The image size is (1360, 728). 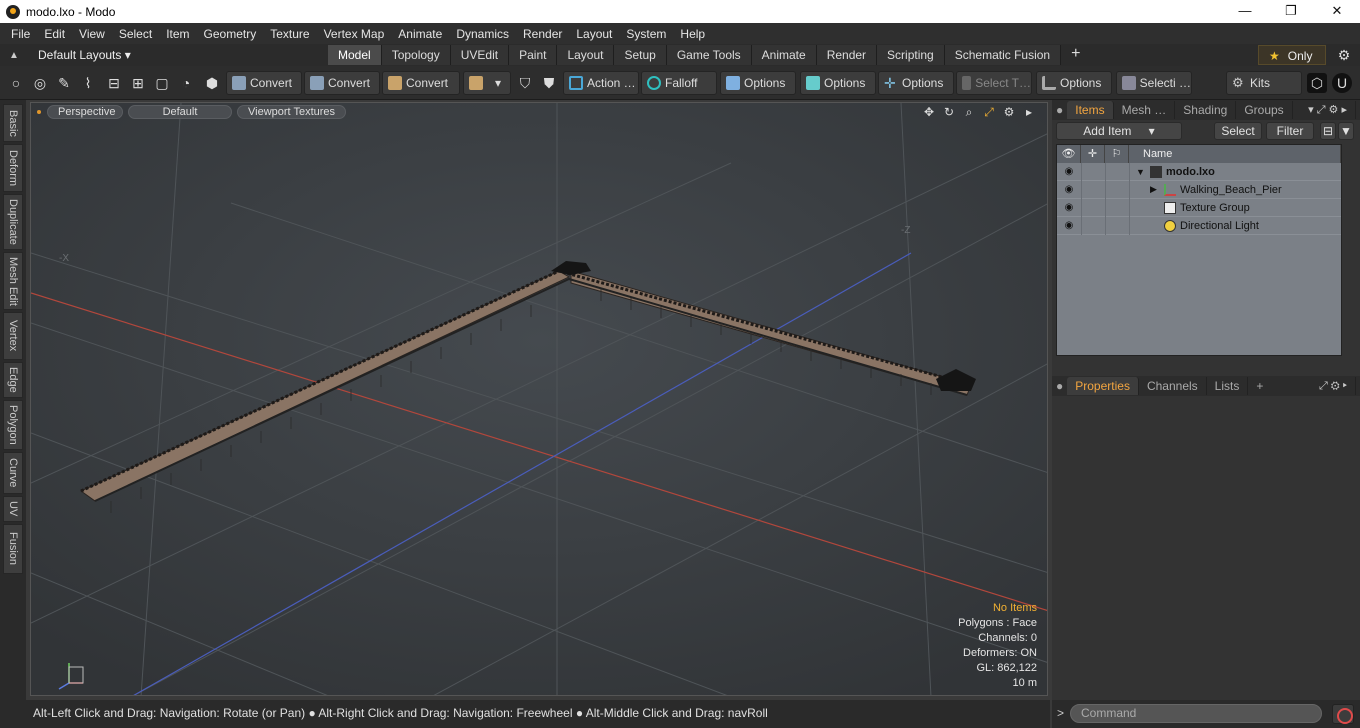 What do you see at coordinates (1333, 386) in the screenshot?
I see `panel-options-icon: ⤢ ⚙ ▸` at bounding box center [1333, 386].